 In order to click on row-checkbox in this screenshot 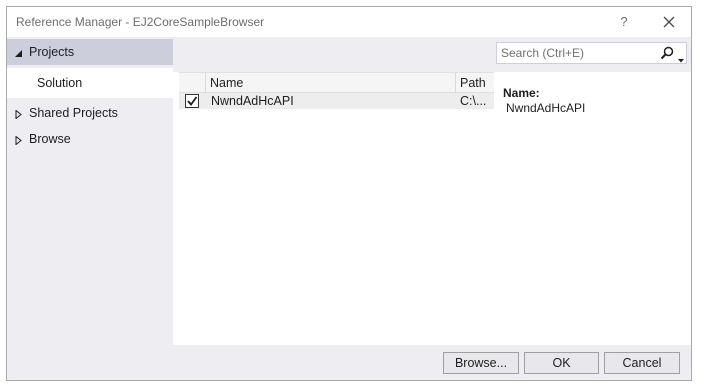, I will do `click(192, 101)`.